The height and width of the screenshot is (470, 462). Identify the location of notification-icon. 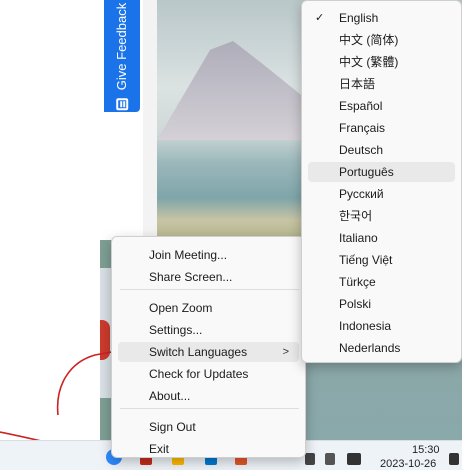
(454, 459).